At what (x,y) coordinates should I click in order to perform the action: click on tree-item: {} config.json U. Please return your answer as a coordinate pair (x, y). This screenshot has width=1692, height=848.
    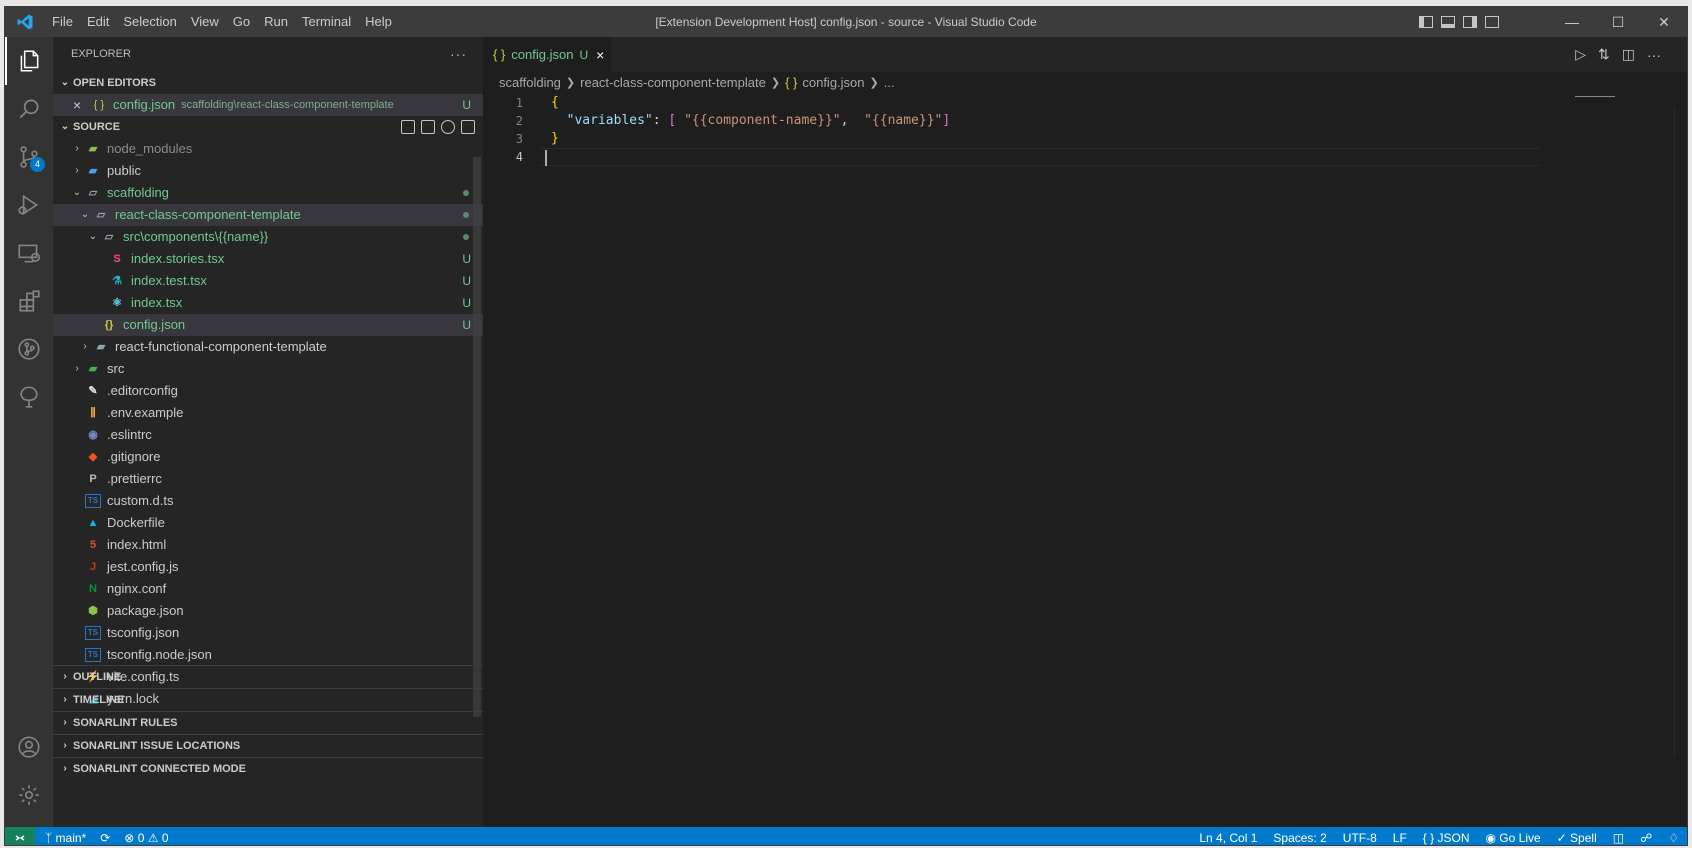
    Looking at the image, I should click on (268, 325).